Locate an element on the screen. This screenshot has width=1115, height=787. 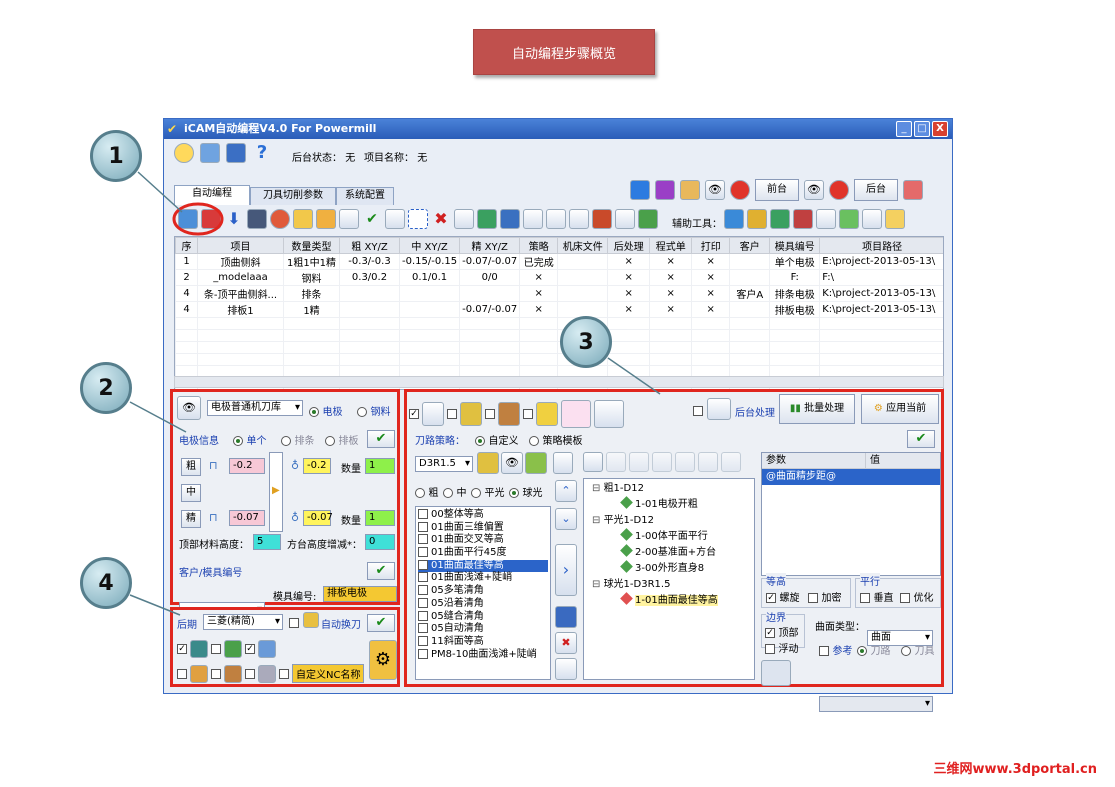
watermark: 三维网www.3dportal.cn is located at coordinates (1015, 769).